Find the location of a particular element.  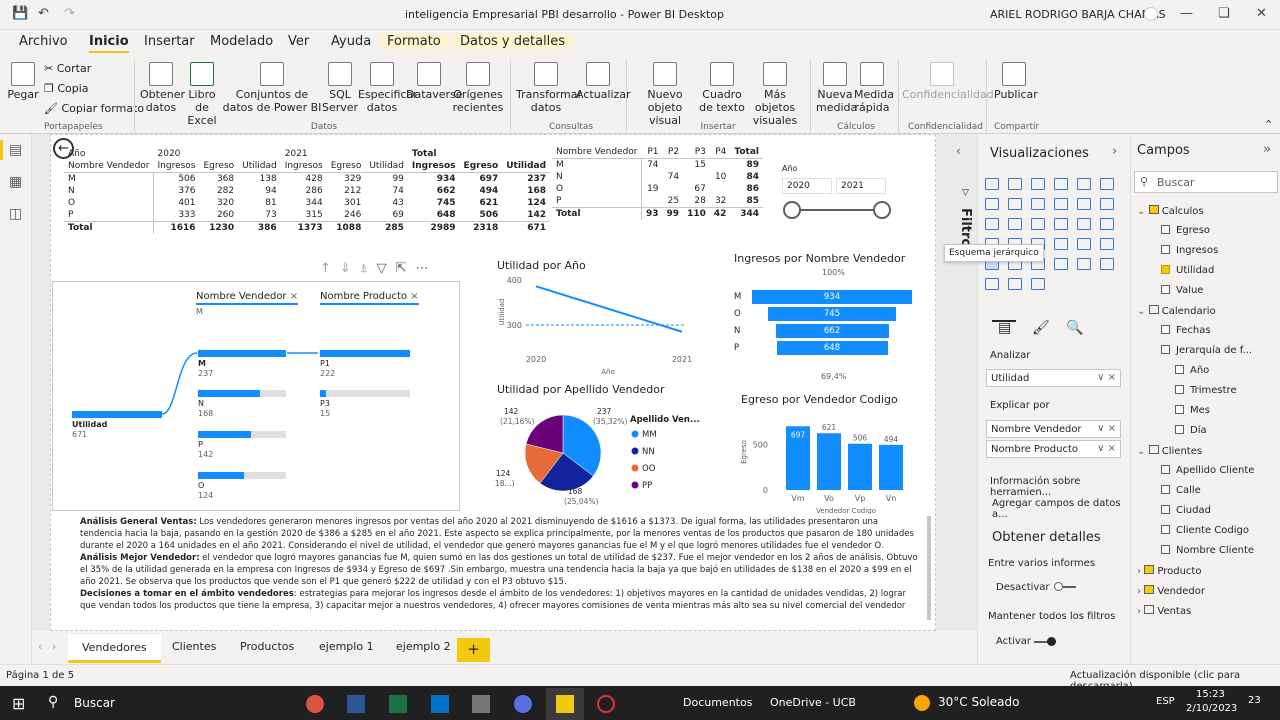

clock-date: 2/10/2023 is located at coordinates (1211, 708).